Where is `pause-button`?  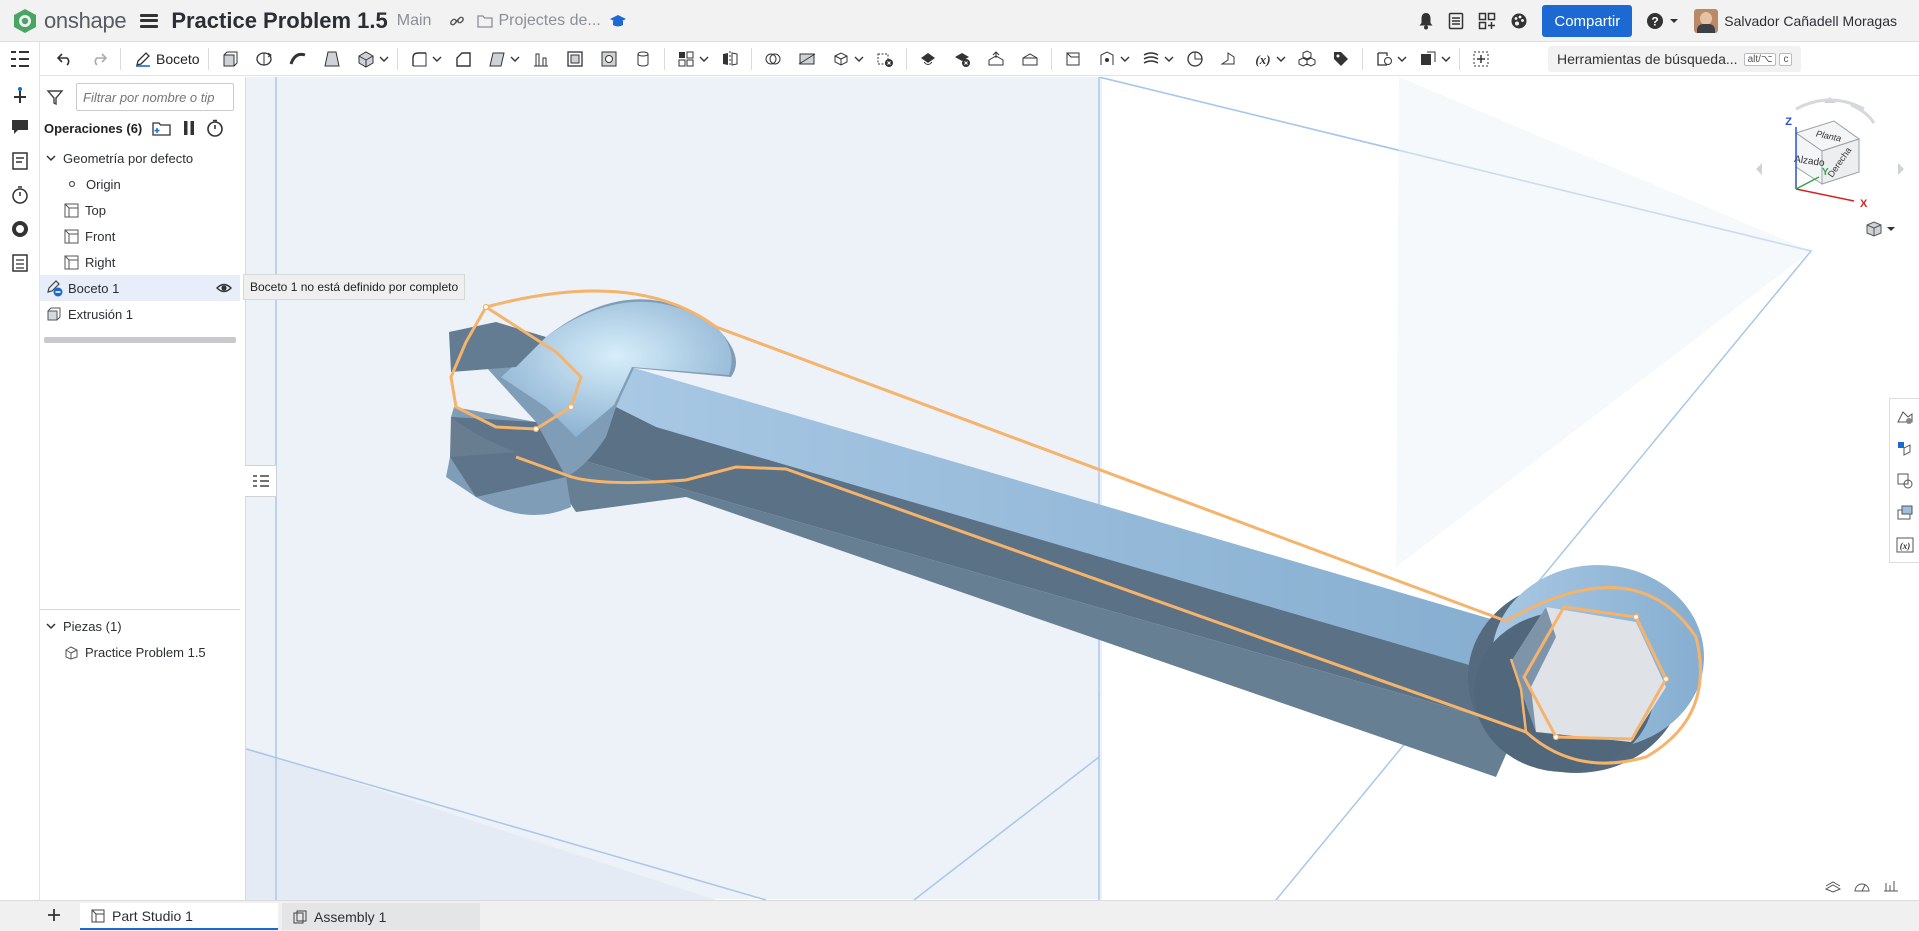
pause-button is located at coordinates (189, 128).